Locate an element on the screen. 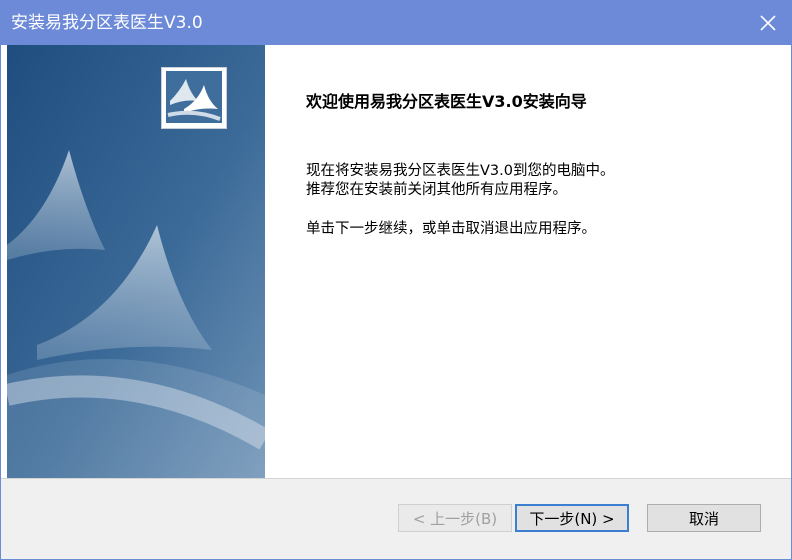 This screenshot has height=560, width=792. close-icon is located at coordinates (768, 23).